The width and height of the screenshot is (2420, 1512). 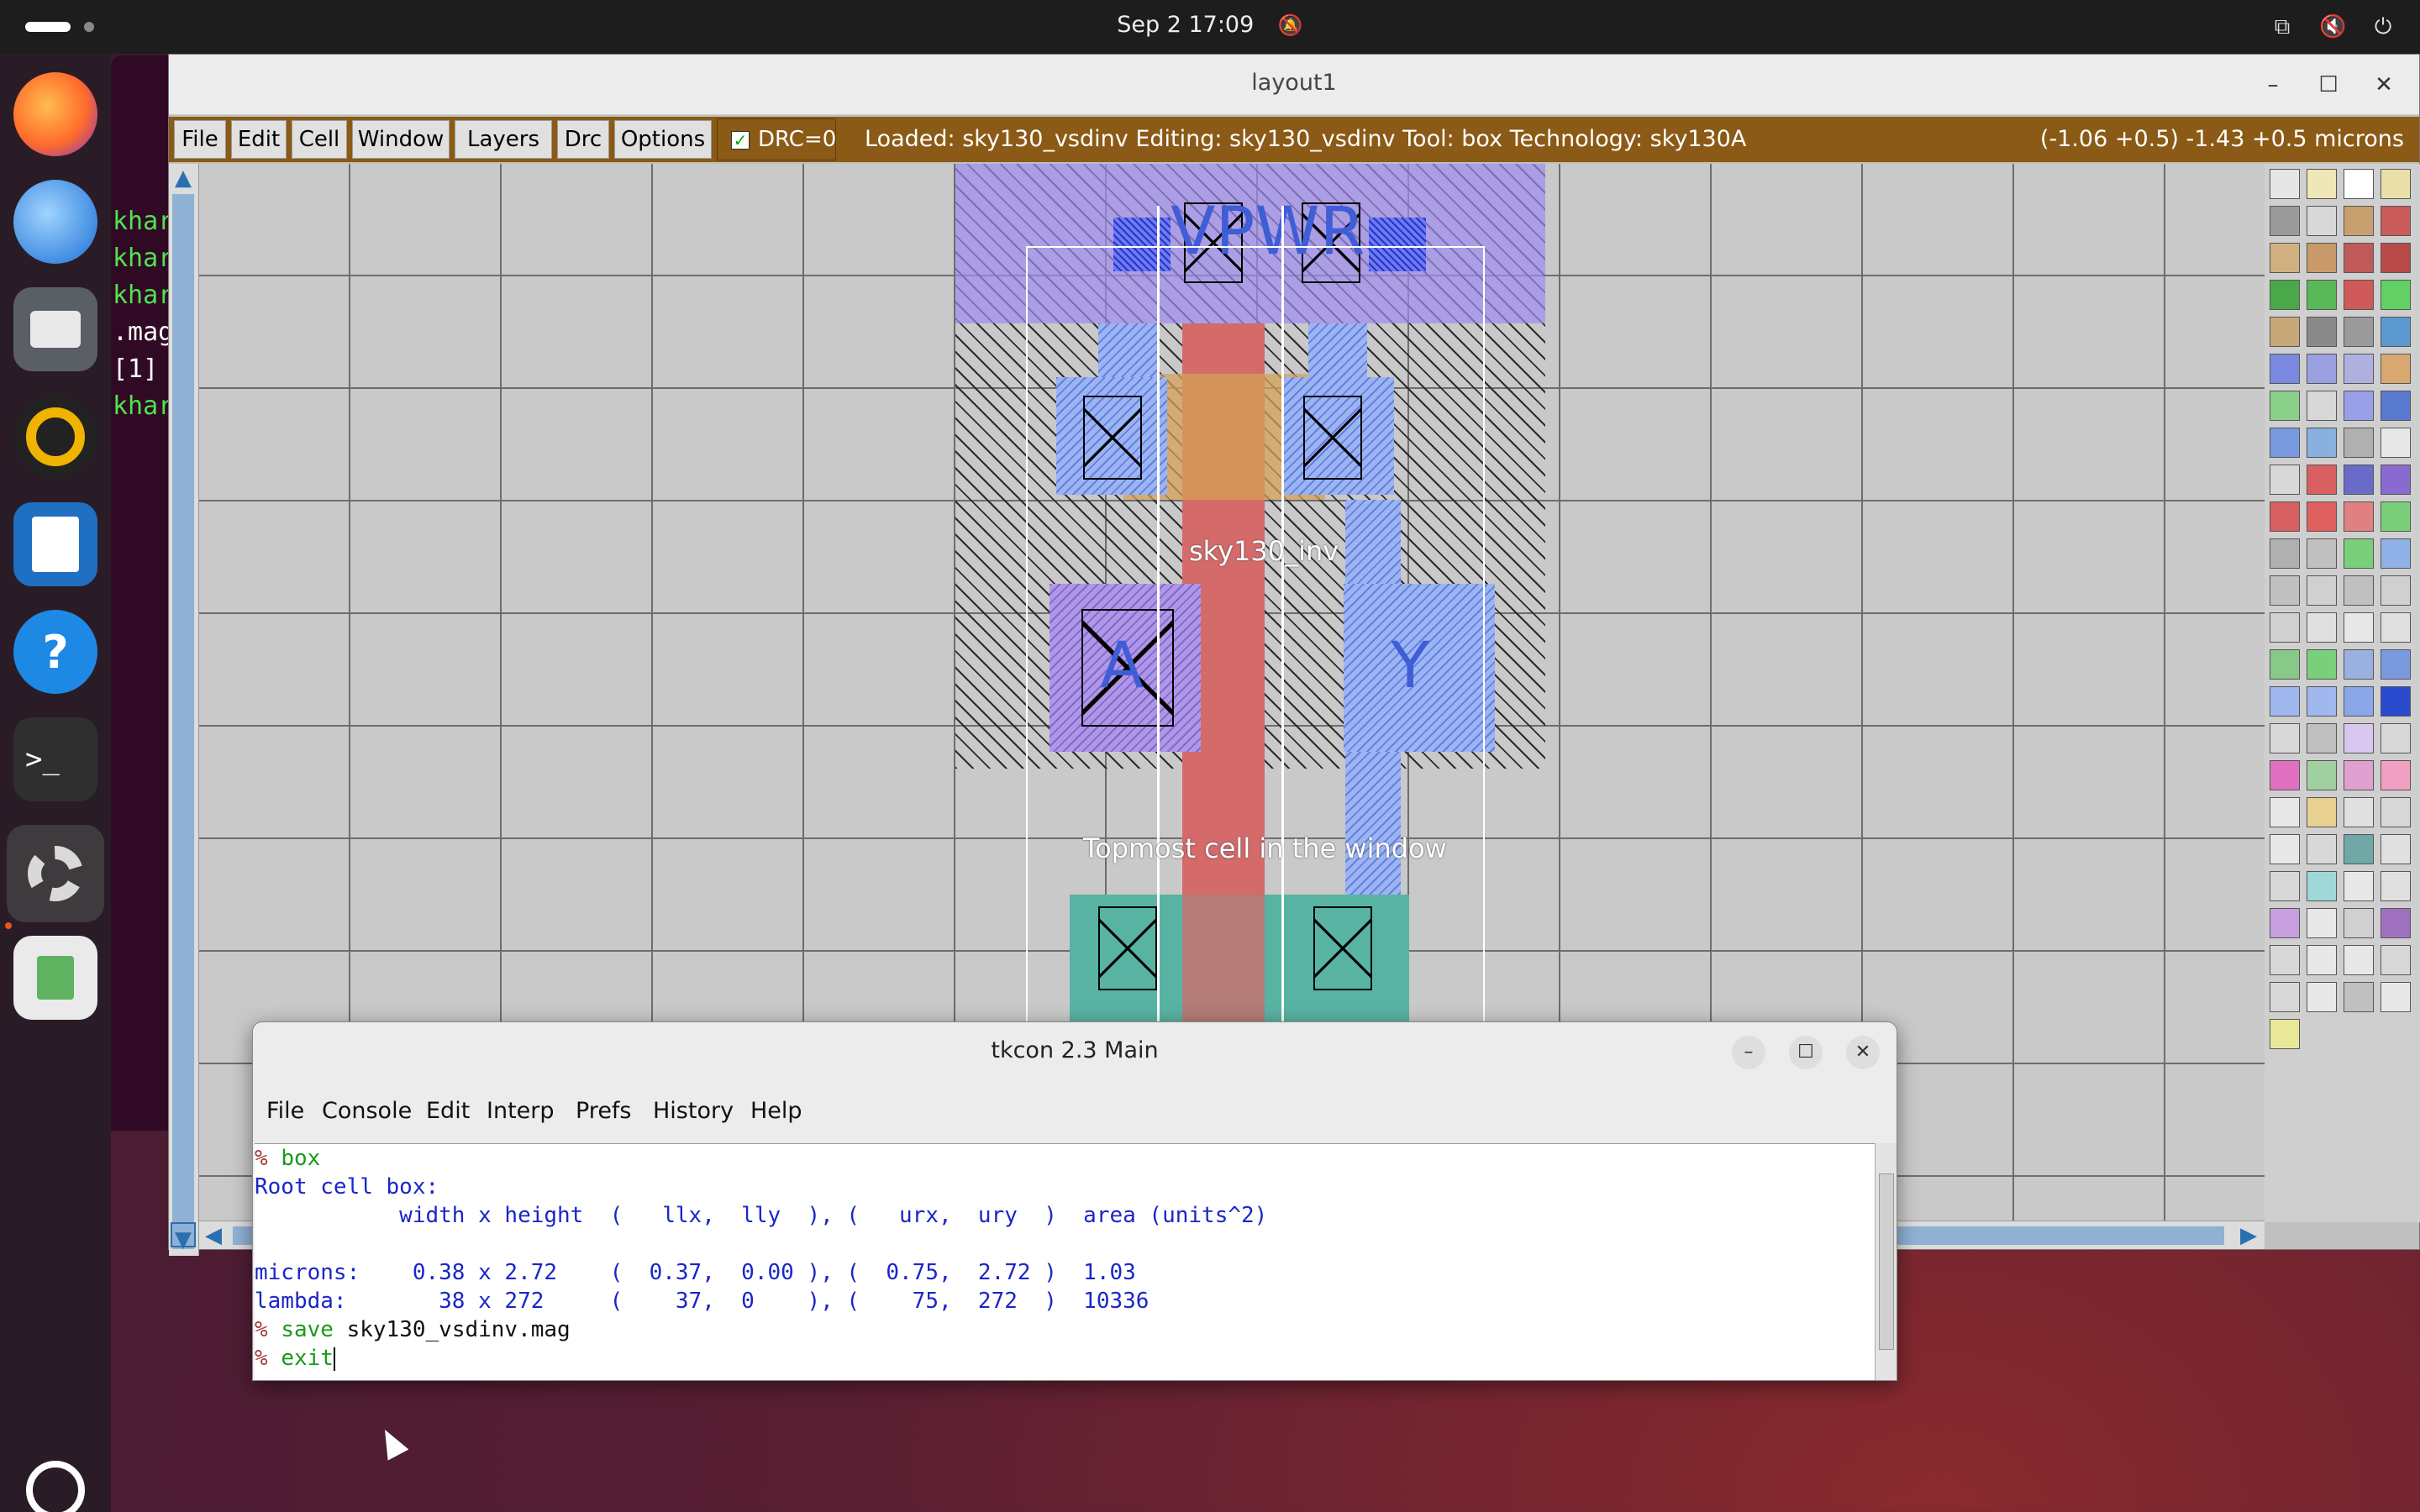 I want to click on console-scrollbar, so click(x=1886, y=1261).